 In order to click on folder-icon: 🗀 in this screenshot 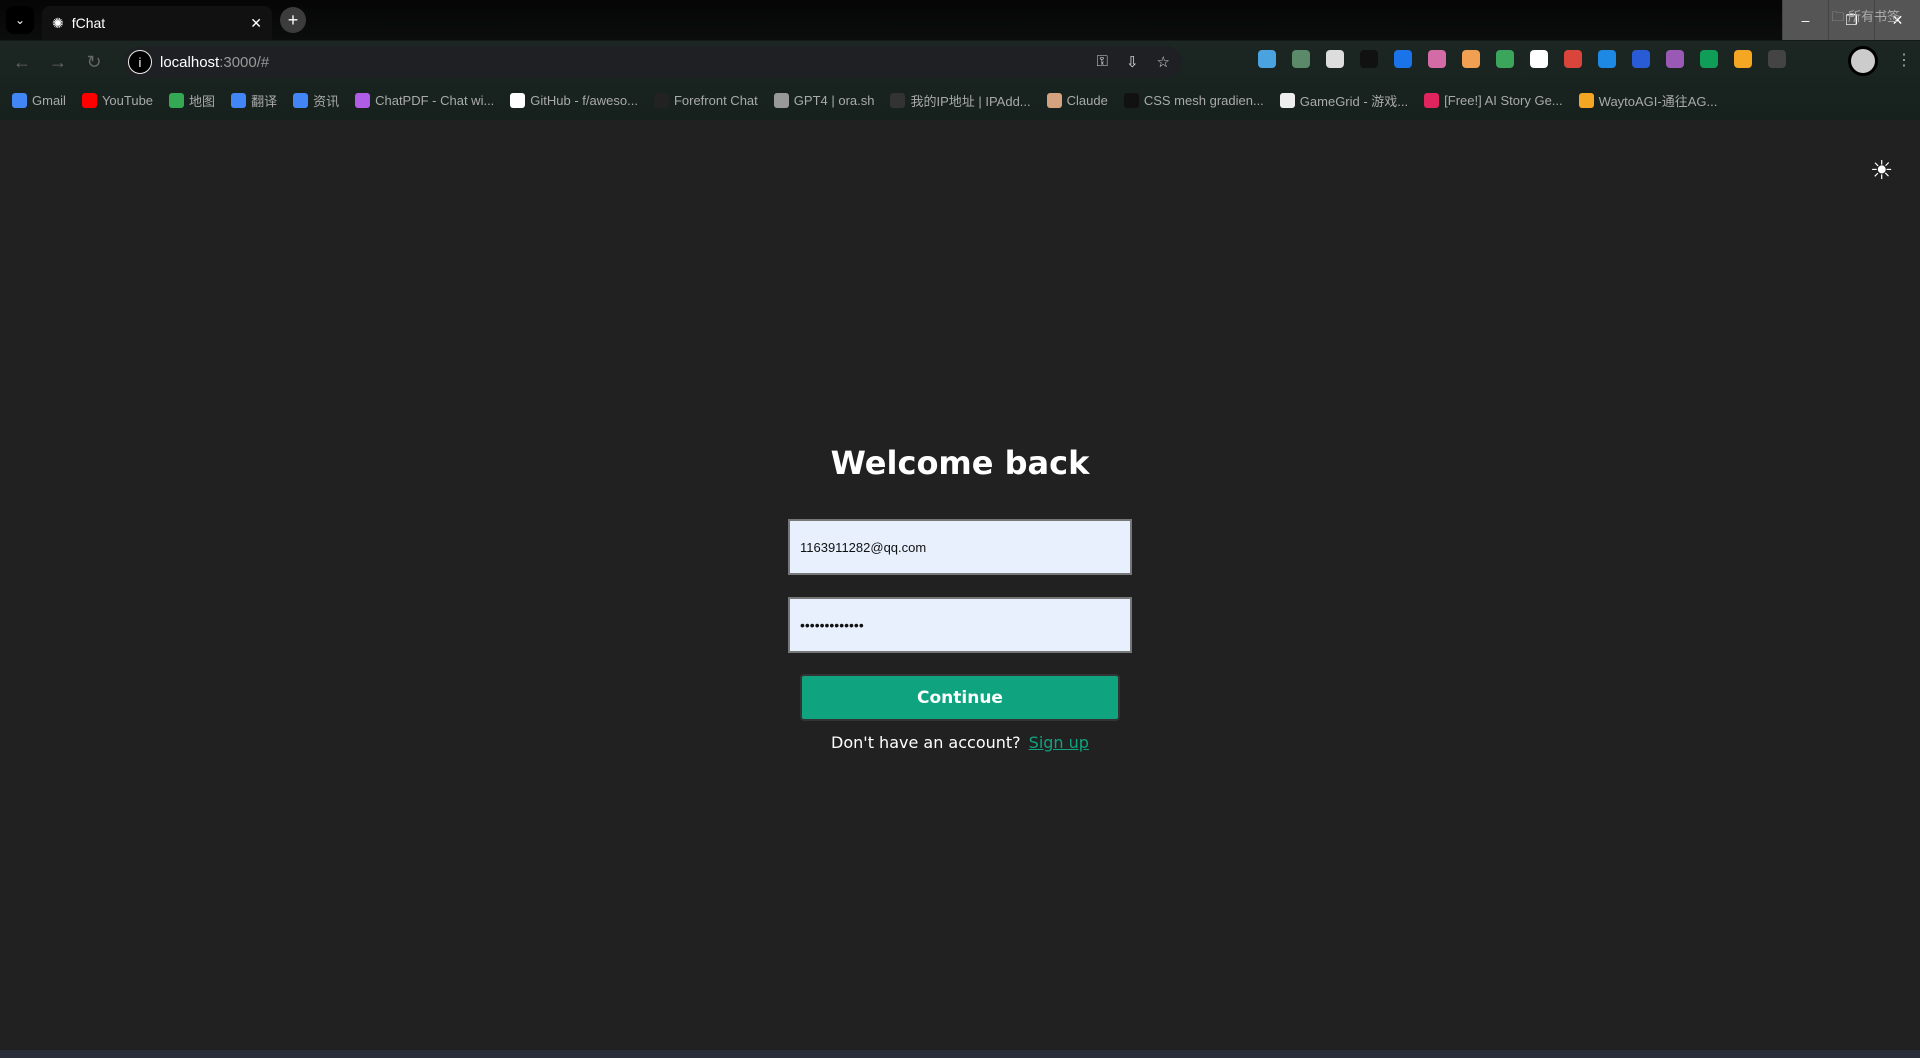, I will do `click(1839, 16)`.